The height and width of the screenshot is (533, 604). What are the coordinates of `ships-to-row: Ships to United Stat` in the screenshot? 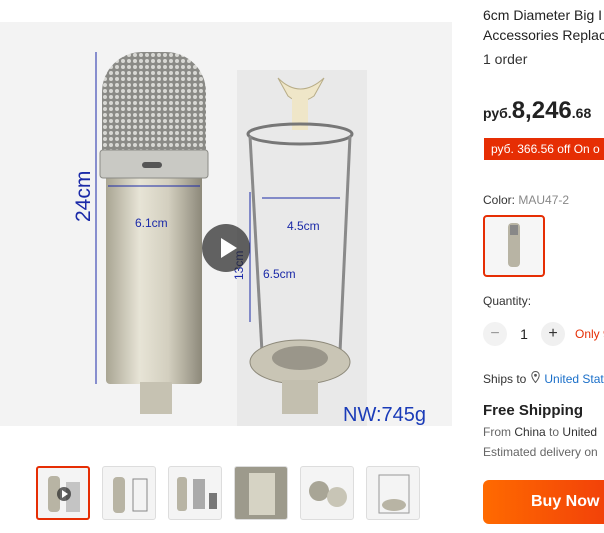 It's located at (543, 378).